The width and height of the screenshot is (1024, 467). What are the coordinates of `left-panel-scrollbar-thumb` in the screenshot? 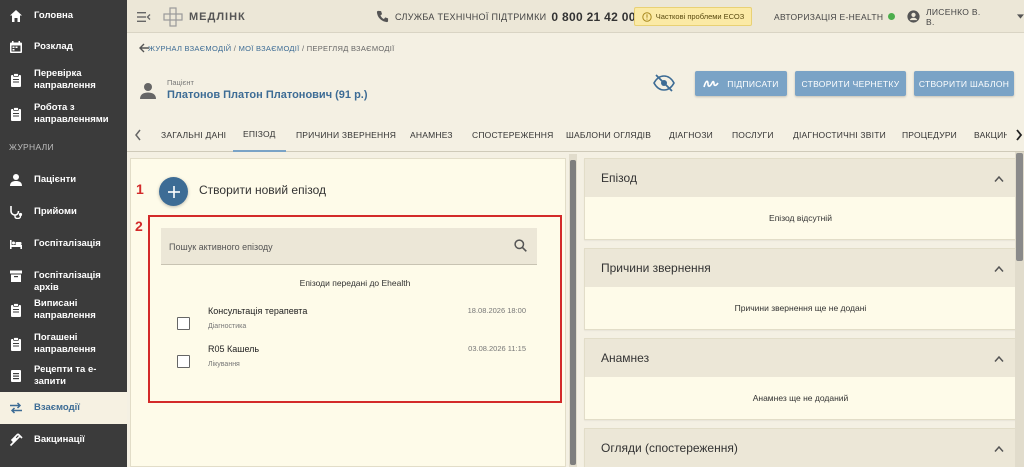 It's located at (573, 312).